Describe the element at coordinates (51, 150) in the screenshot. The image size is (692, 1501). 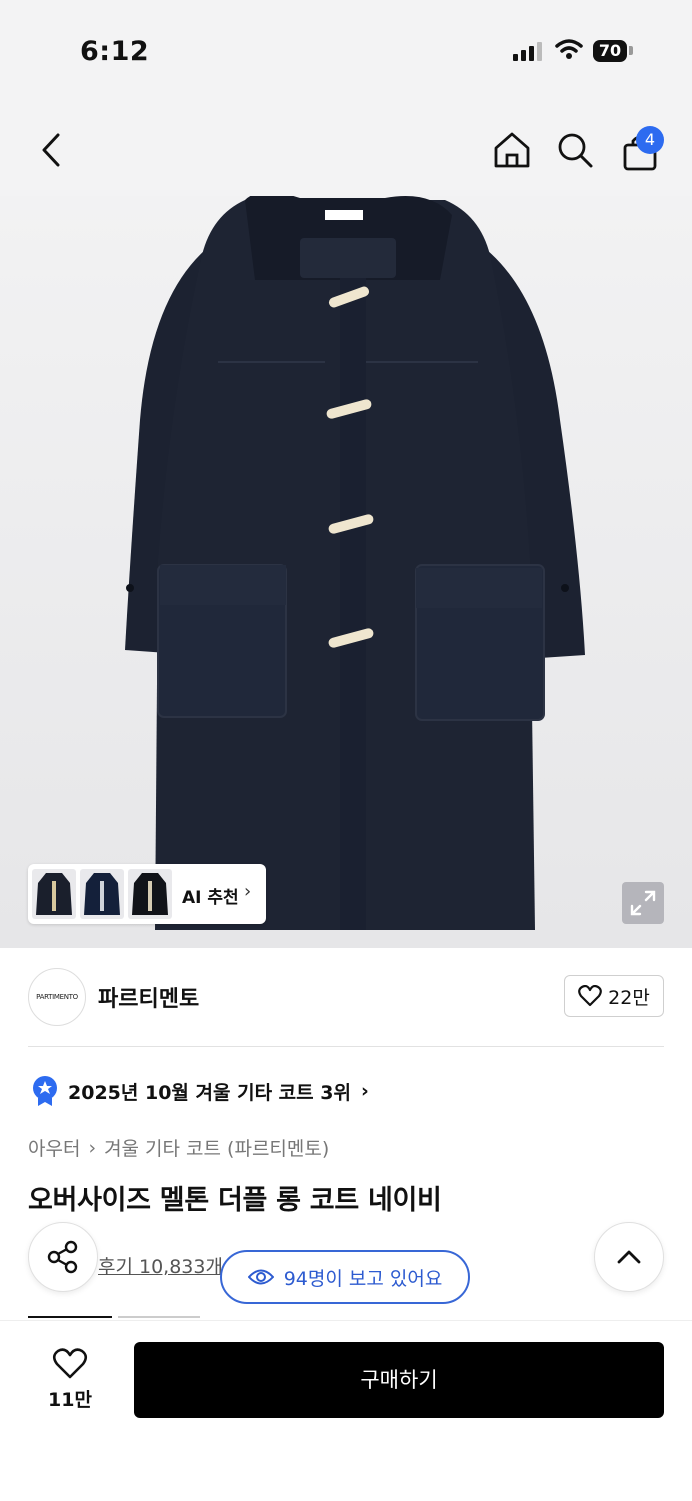
I see `back-icon` at that location.